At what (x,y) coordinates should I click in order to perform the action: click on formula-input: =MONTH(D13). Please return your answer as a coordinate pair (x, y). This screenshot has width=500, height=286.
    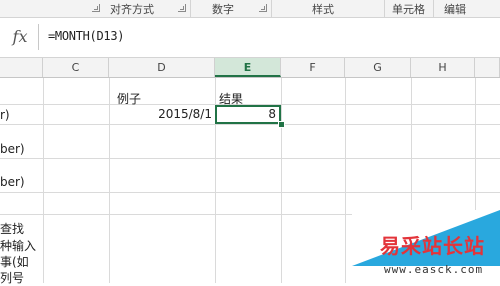
    Looking at the image, I should click on (86, 36).